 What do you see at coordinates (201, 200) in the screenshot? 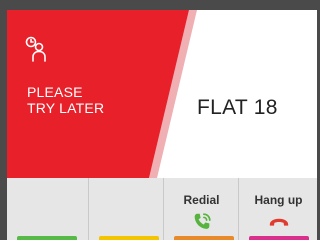
I see `redial-label: Redial` at bounding box center [201, 200].